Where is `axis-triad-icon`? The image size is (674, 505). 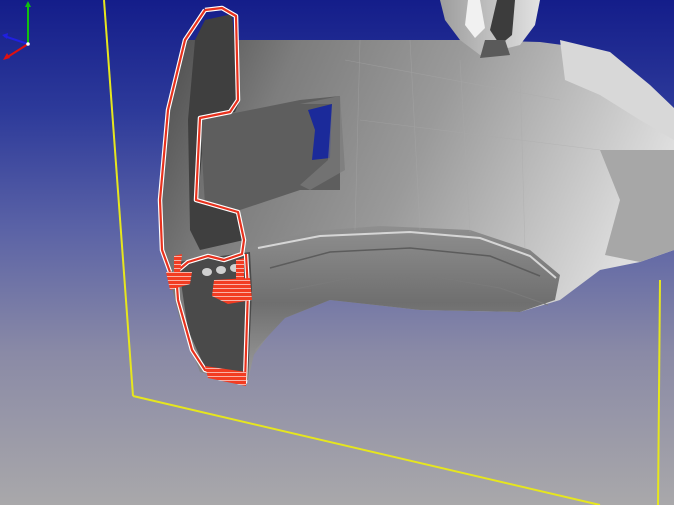
axis-triad-icon is located at coordinates (16, 30).